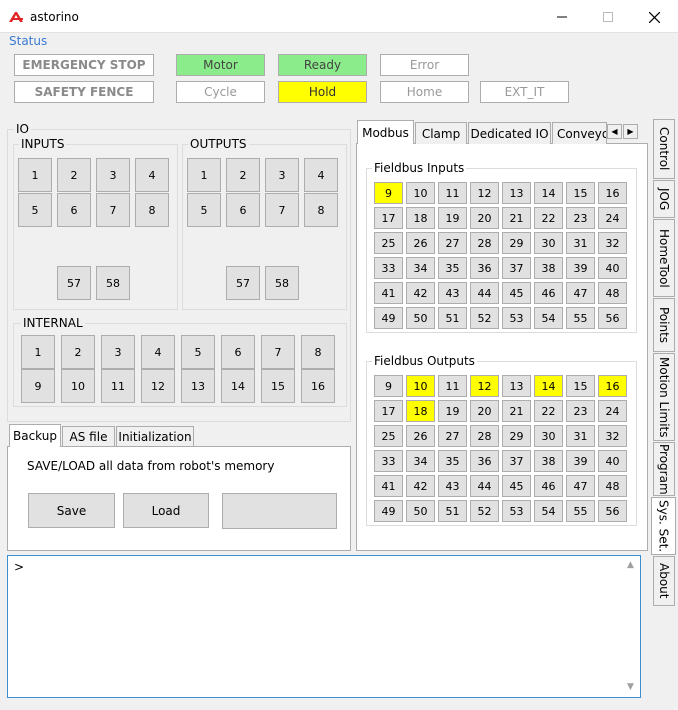 The width and height of the screenshot is (678, 710). Describe the element at coordinates (484, 386) in the screenshot. I see `fieldbus-output-button: 12` at that location.